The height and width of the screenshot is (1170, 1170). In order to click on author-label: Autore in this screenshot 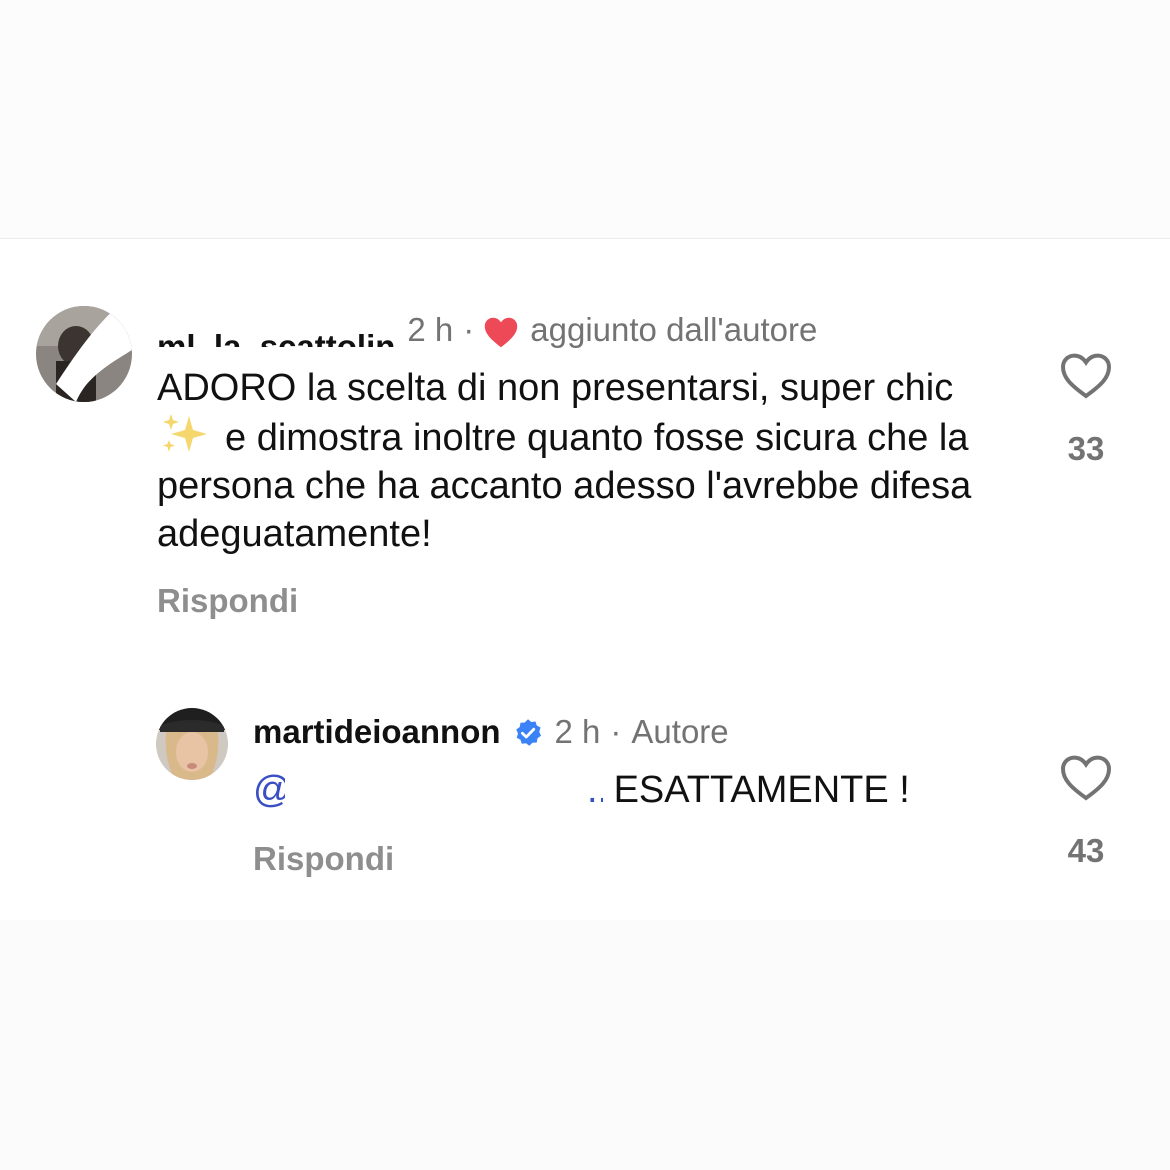, I will do `click(680, 731)`.